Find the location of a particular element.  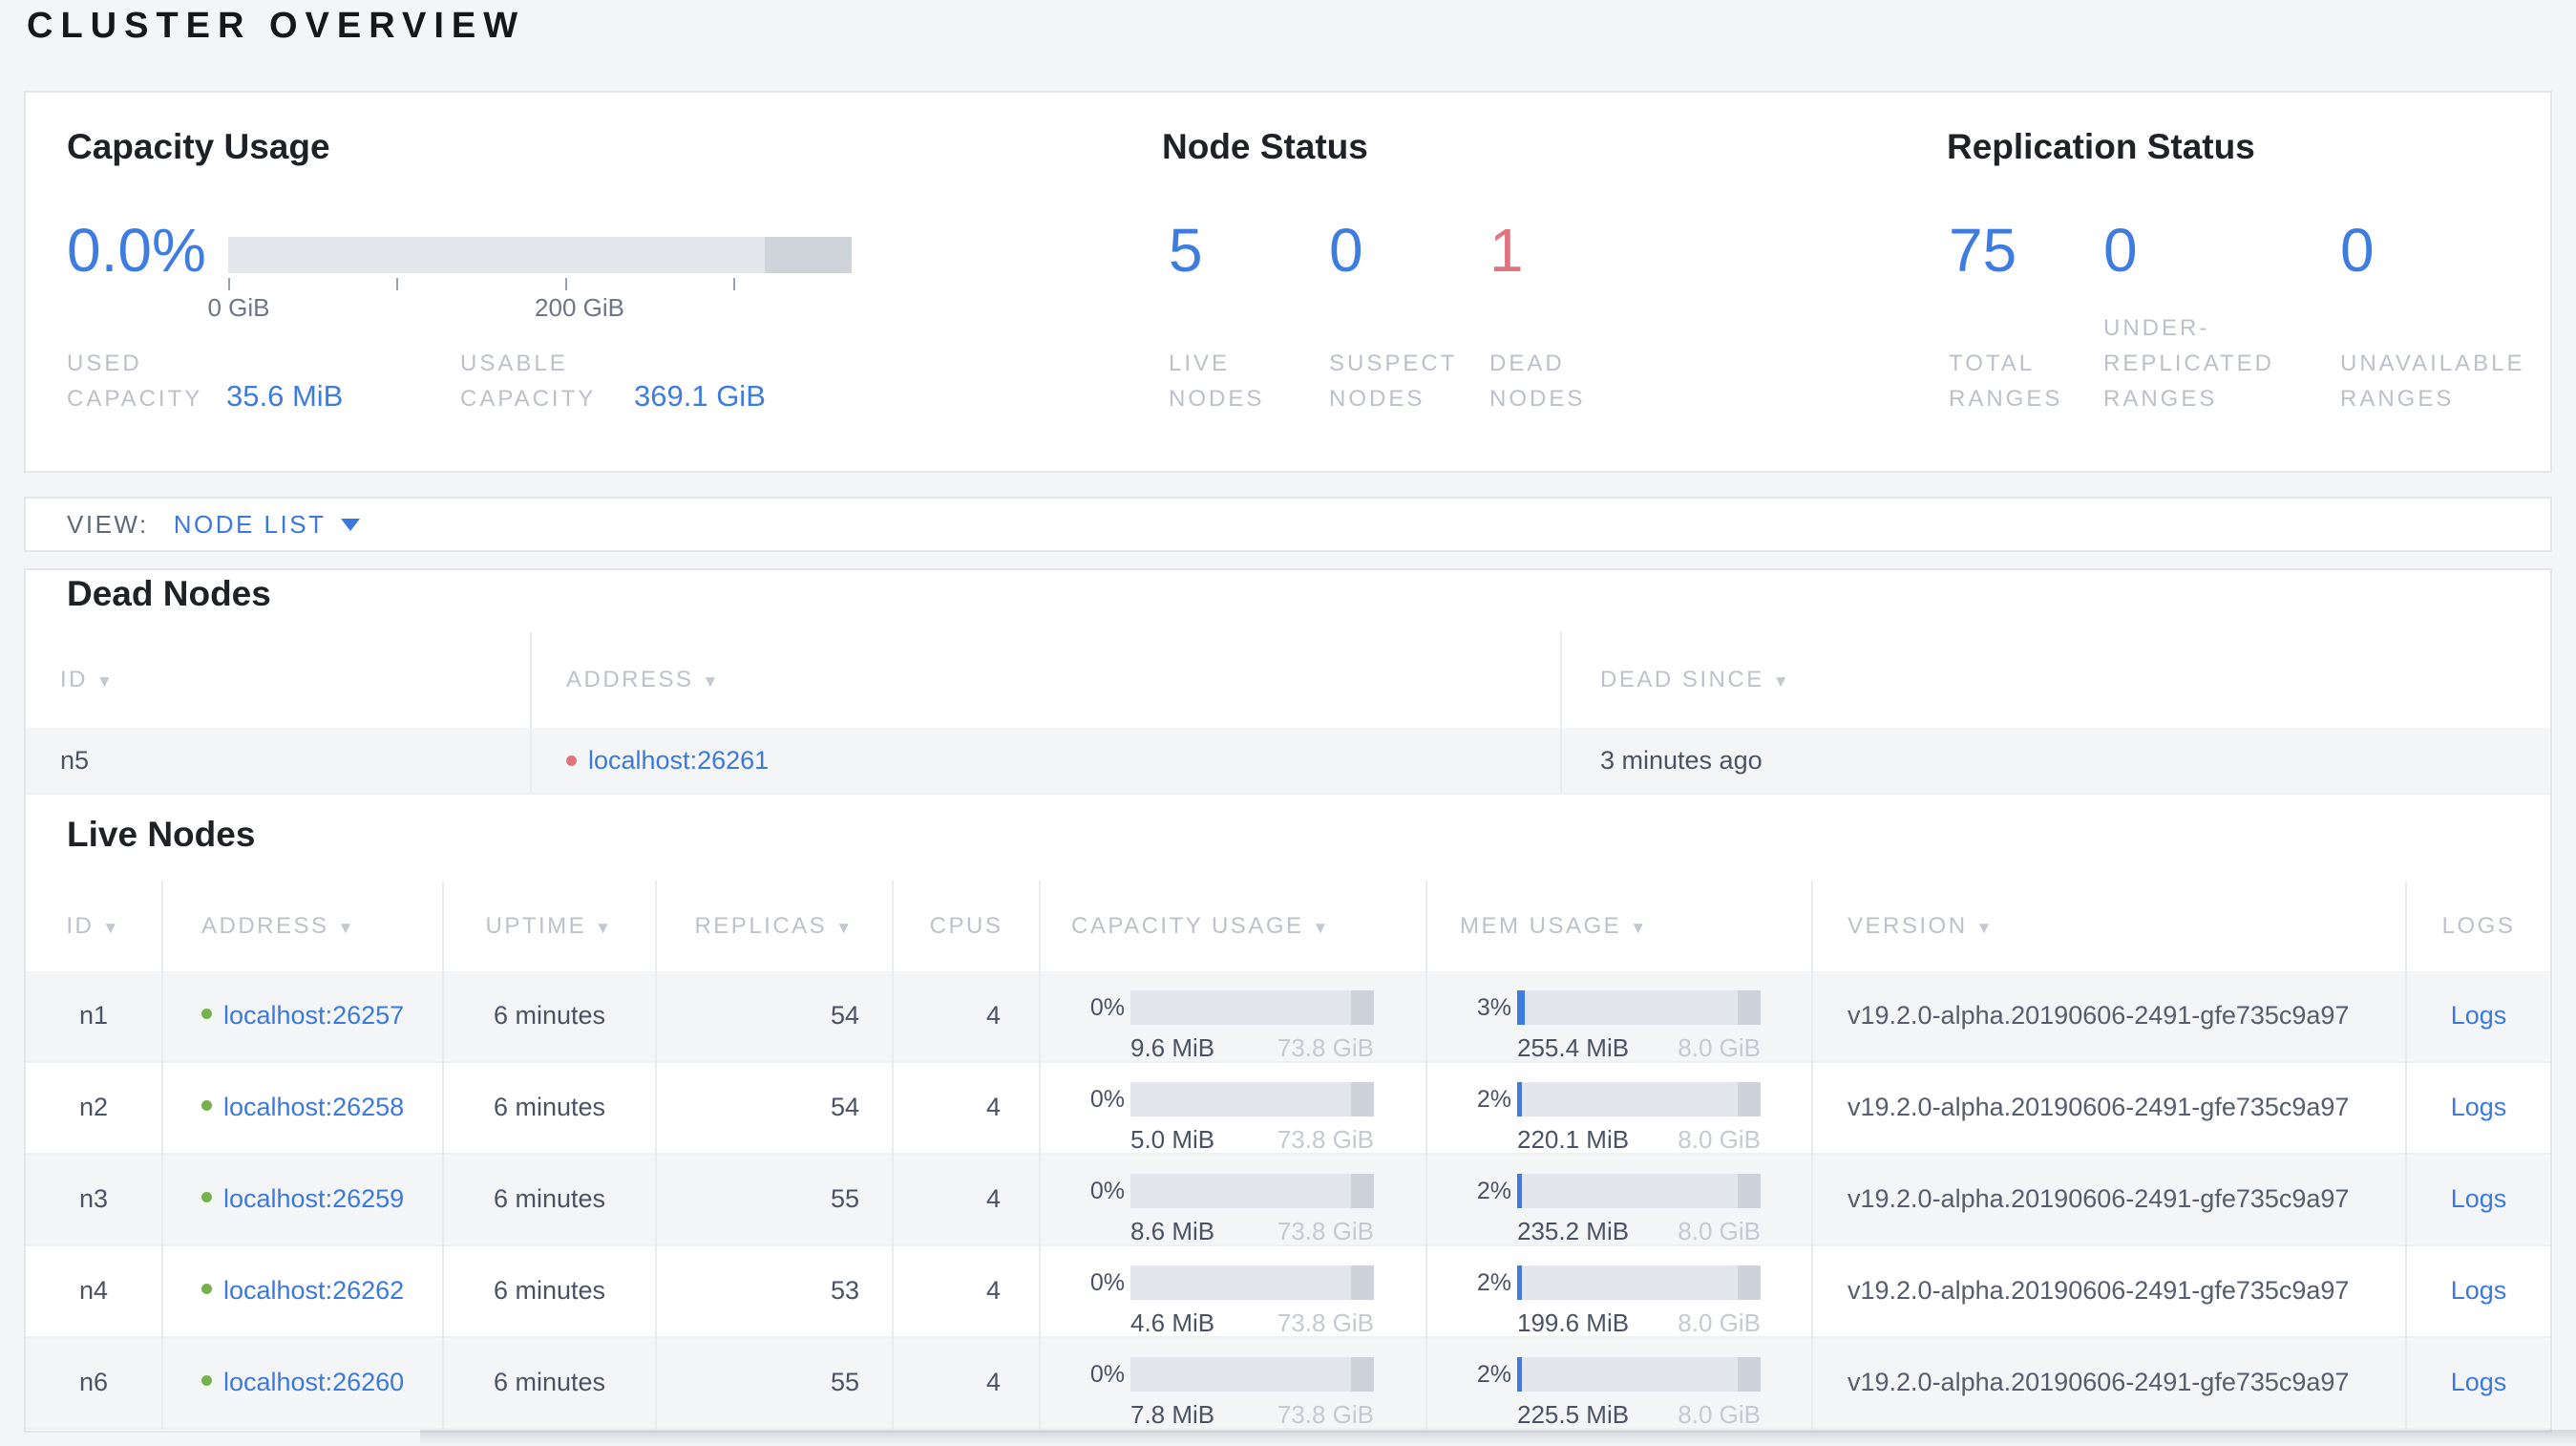

capacity-usage-cell: 0% 7.8 MiB 73.8 GiB is located at coordinates (1234, 1384).